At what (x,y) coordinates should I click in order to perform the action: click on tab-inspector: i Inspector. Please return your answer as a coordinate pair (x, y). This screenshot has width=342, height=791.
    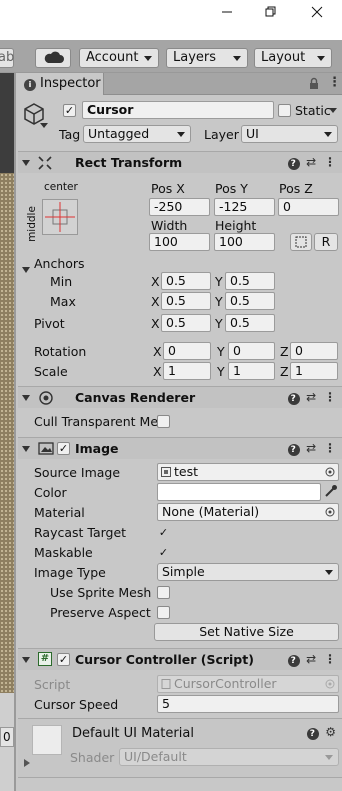
    Looking at the image, I should click on (60, 84).